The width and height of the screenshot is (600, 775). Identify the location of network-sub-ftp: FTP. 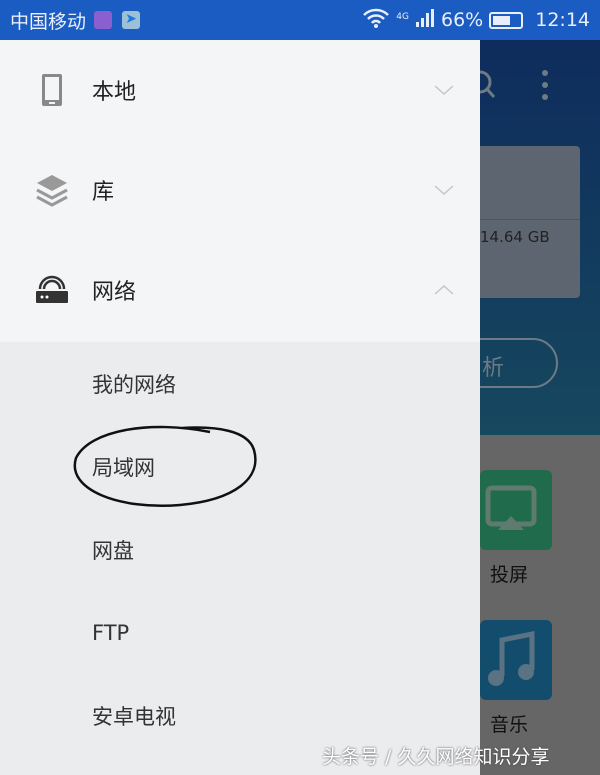
(240, 632).